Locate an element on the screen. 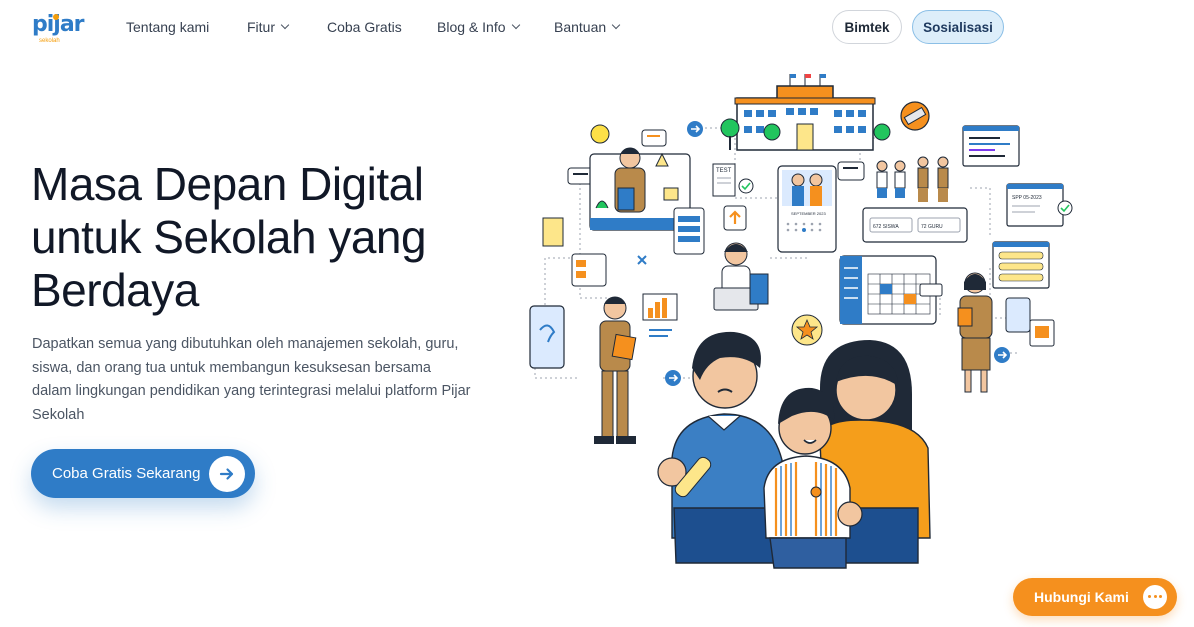  try-free-button-label: Coba Gratis Sekarang is located at coordinates (126, 473).